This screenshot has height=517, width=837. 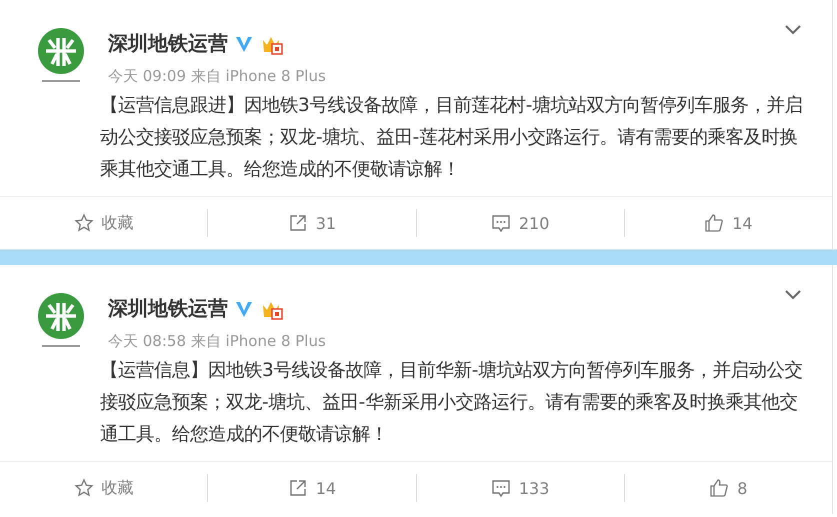 What do you see at coordinates (312, 223) in the screenshot?
I see `repost-button: 31` at bounding box center [312, 223].